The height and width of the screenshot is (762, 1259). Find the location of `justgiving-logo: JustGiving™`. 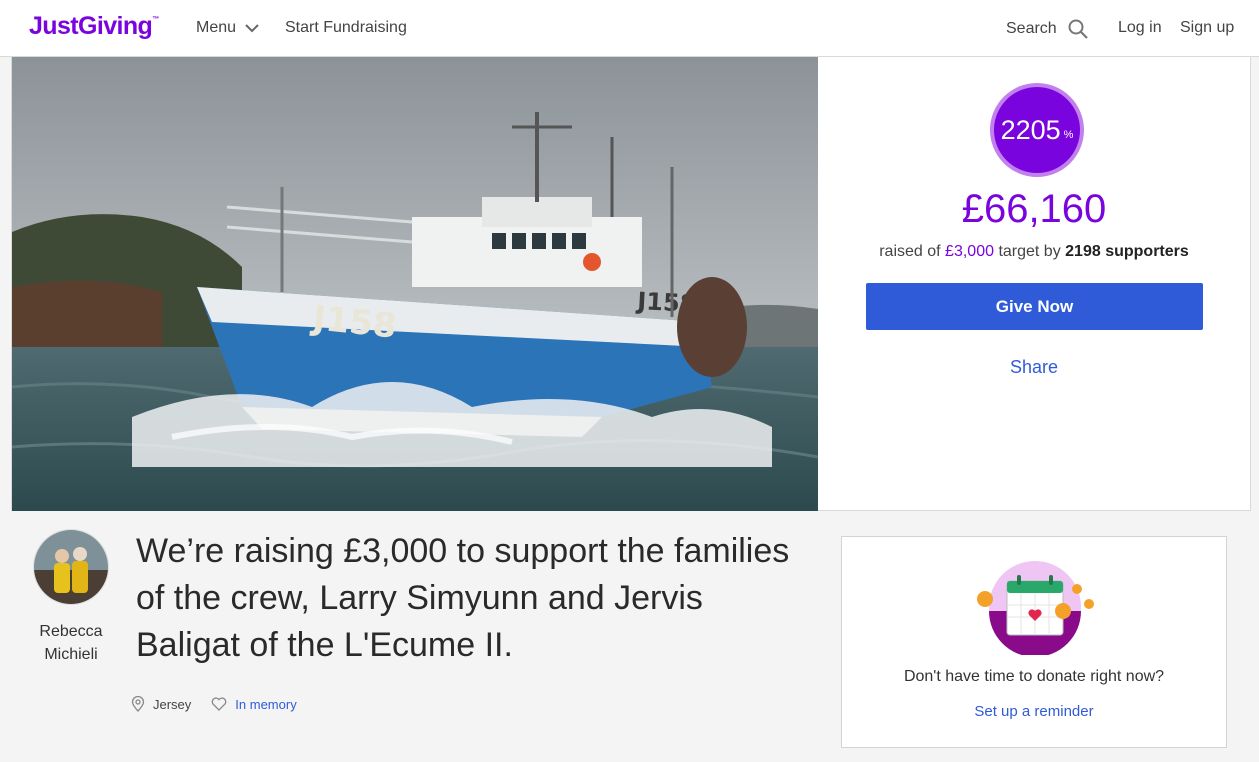

justgiving-logo: JustGiving™ is located at coordinates (94, 26).